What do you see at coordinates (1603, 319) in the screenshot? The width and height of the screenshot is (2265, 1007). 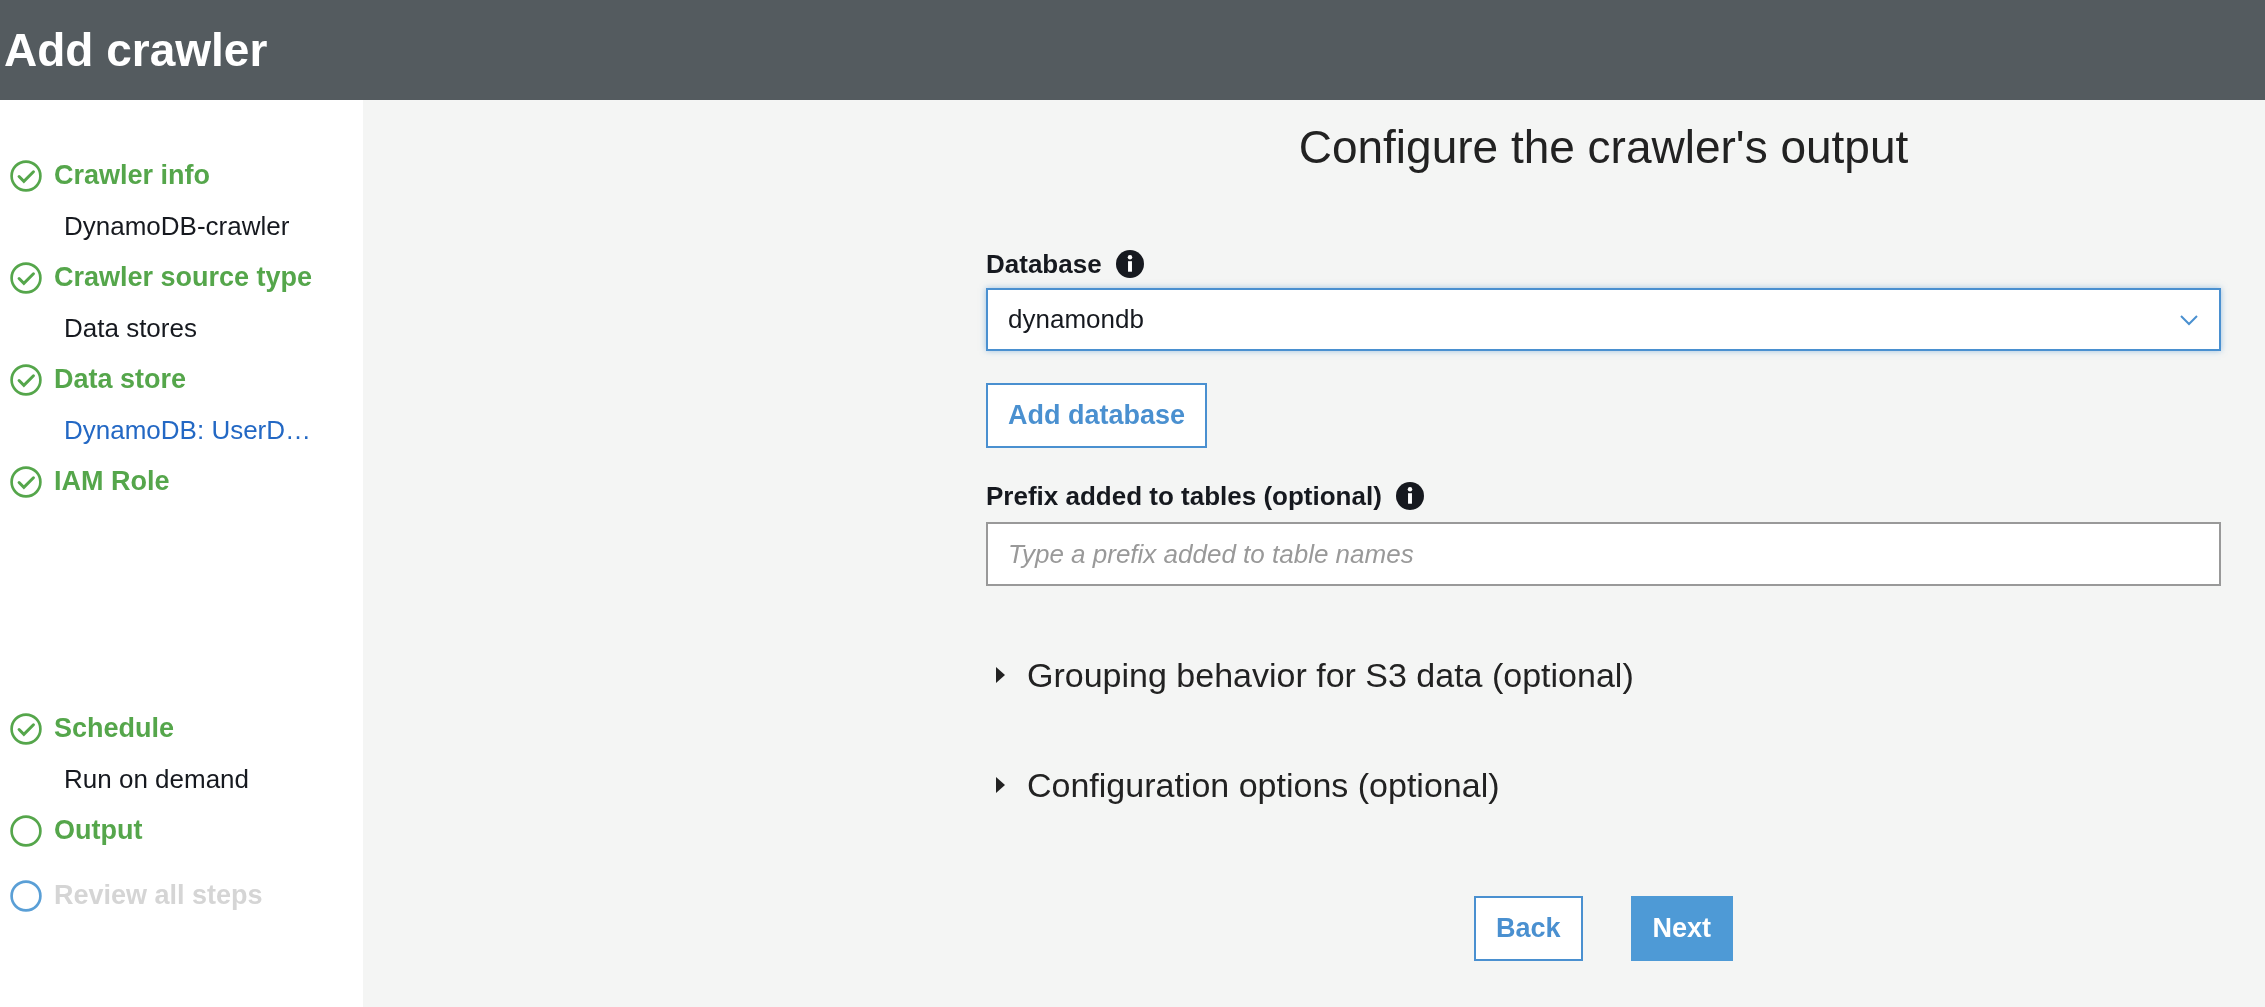 I see `database-dropdown: dynamondb` at bounding box center [1603, 319].